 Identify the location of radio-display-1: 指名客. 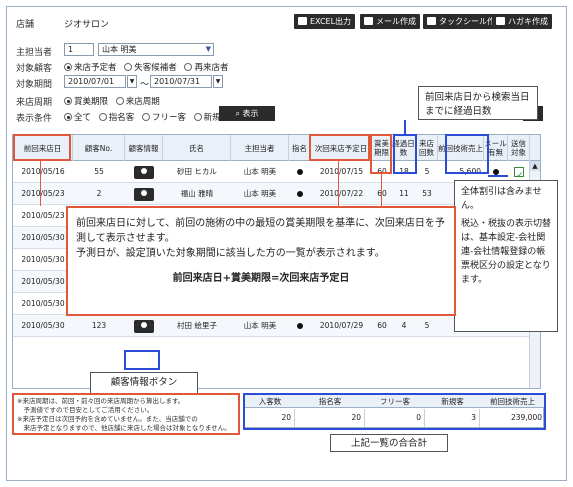
(116, 118).